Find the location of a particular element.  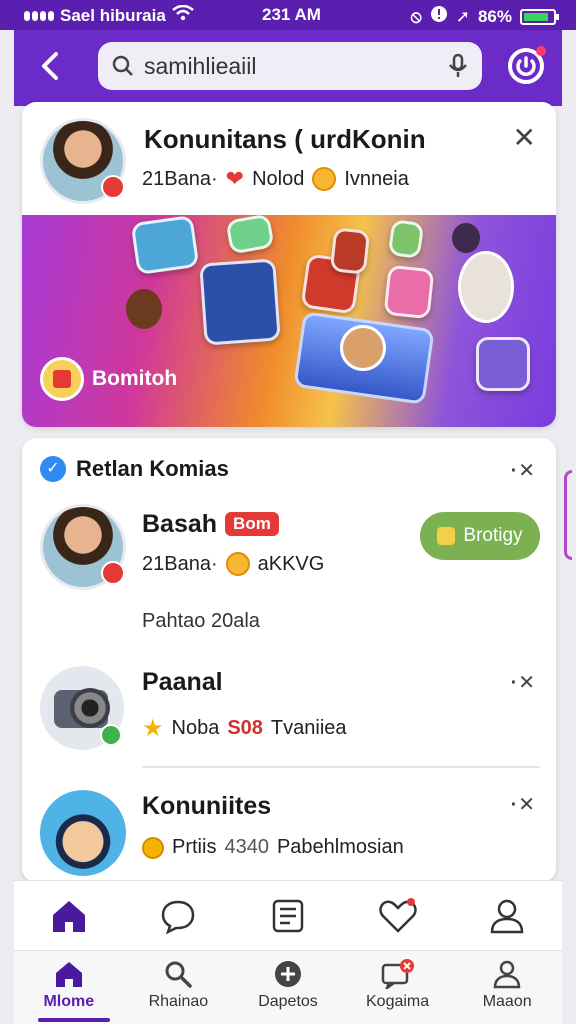

tab-label: Dapetos is located at coordinates (288, 1001).